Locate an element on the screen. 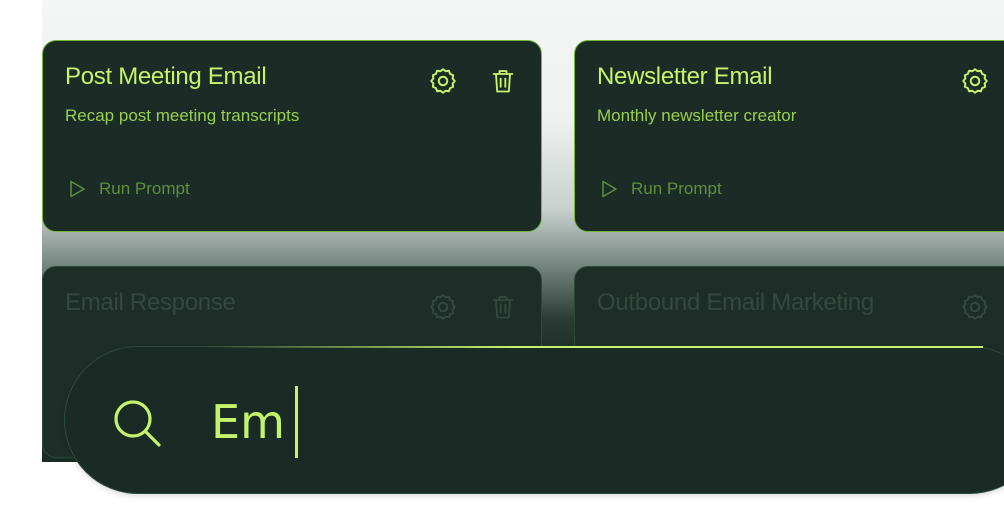 Image resolution: width=1004 pixels, height=506 pixels. card-subtitle: Recap post meeting transcripts is located at coordinates (182, 115).